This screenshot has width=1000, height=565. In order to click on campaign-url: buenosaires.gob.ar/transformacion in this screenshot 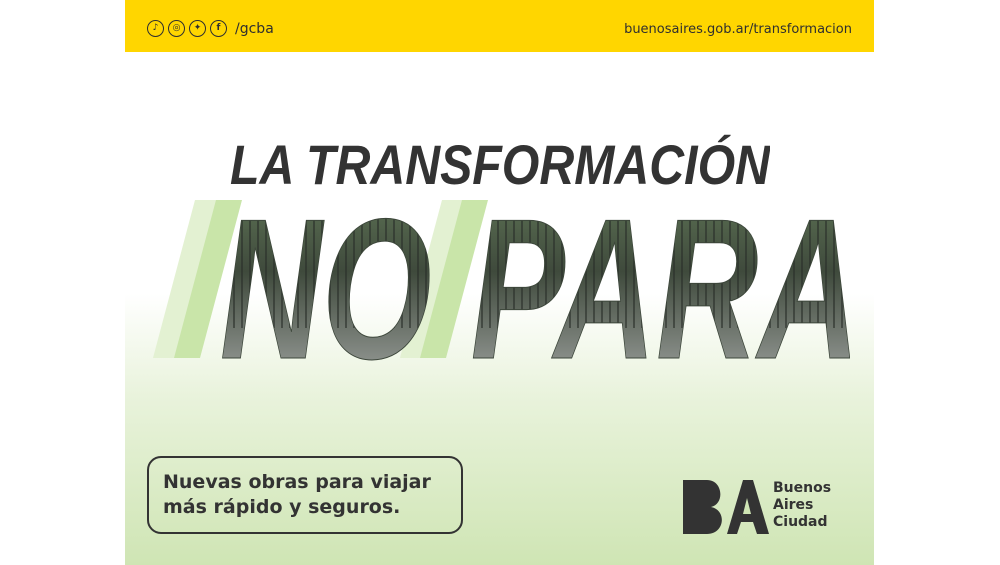, I will do `click(738, 29)`.